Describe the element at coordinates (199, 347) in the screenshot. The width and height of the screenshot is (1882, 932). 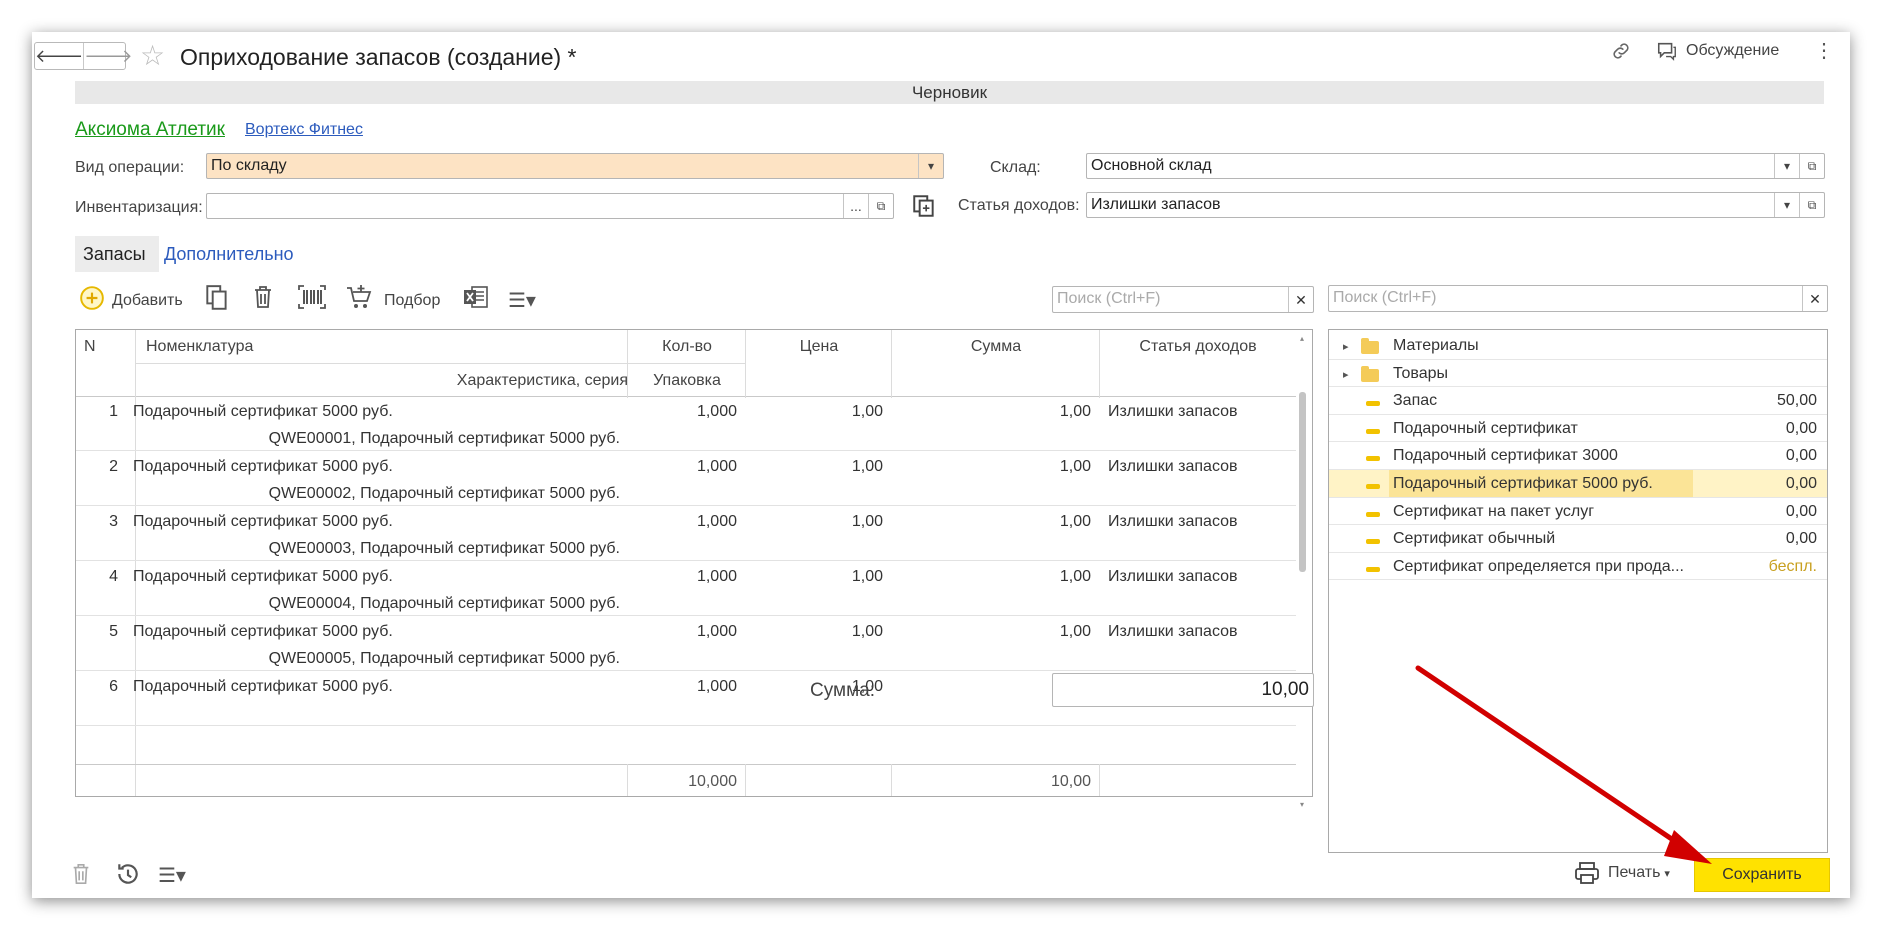
I see `col-header-nomenclature: Номенклатура` at that location.